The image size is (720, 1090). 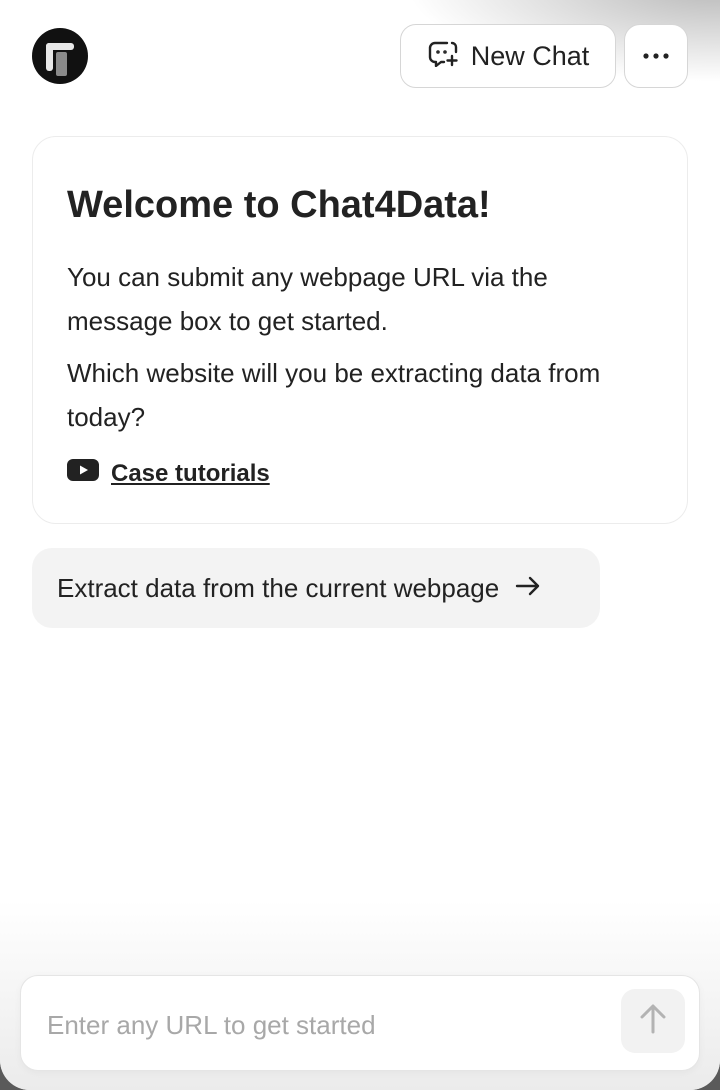 I want to click on url-composer, so click(x=360, y=1023).